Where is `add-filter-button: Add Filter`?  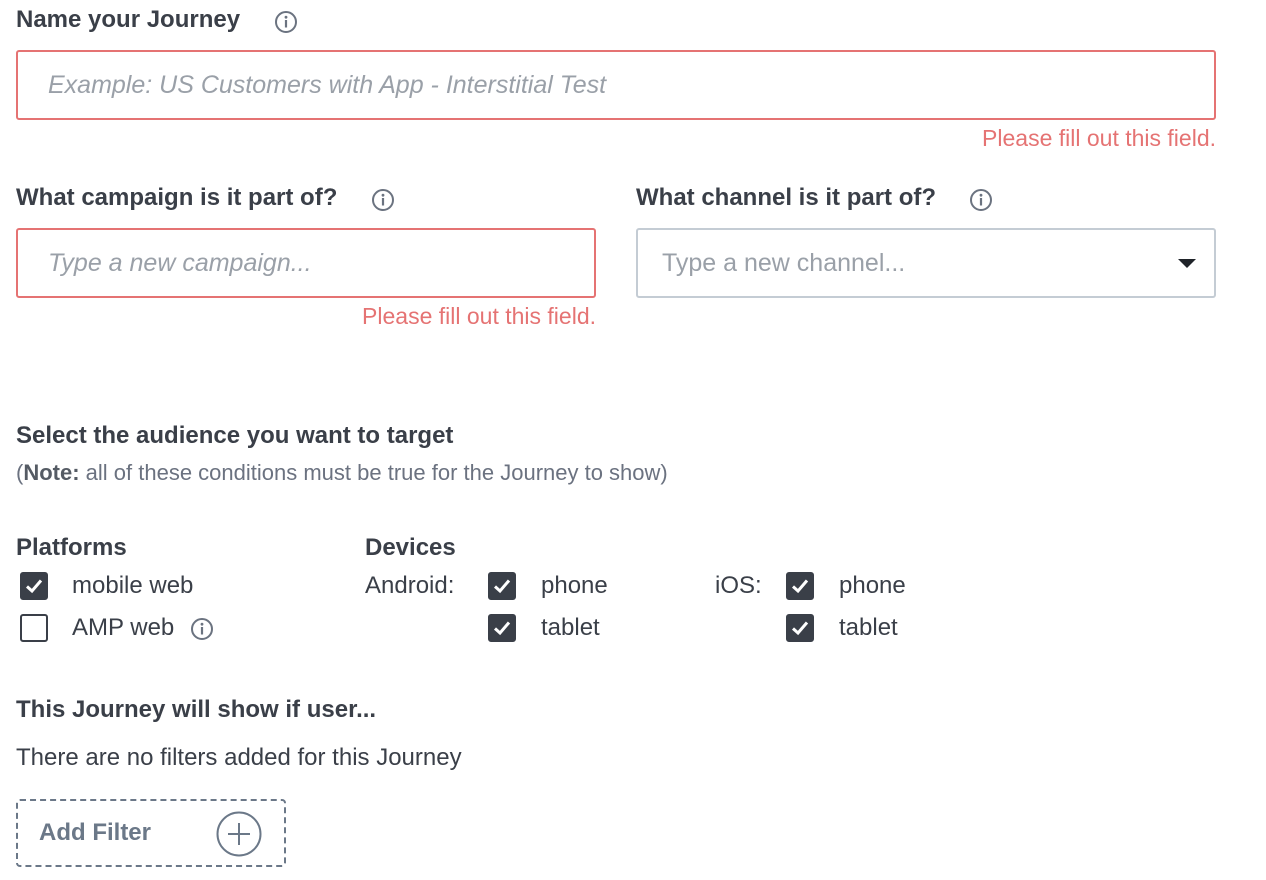
add-filter-button: Add Filter is located at coordinates (151, 833).